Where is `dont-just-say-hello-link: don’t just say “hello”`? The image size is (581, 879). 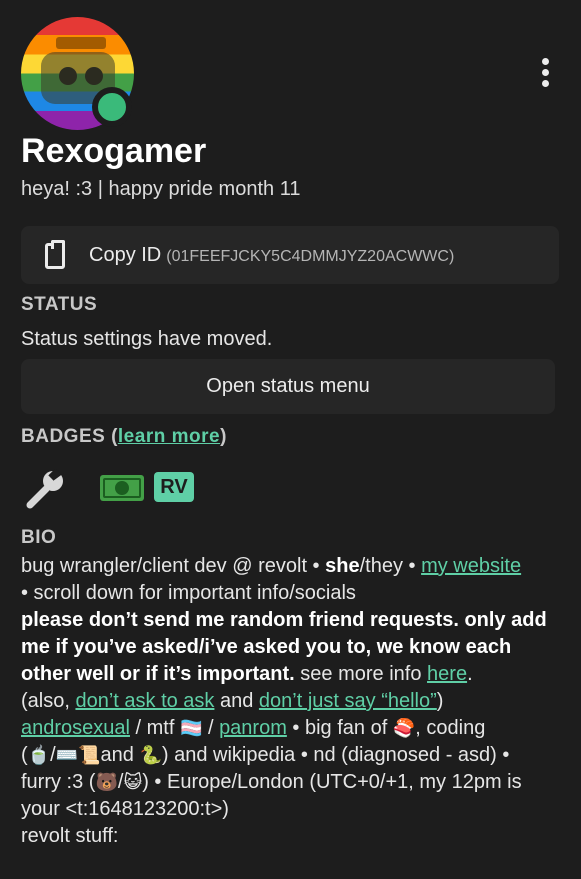
dont-just-say-hello-link: don’t just say “hello” is located at coordinates (348, 701).